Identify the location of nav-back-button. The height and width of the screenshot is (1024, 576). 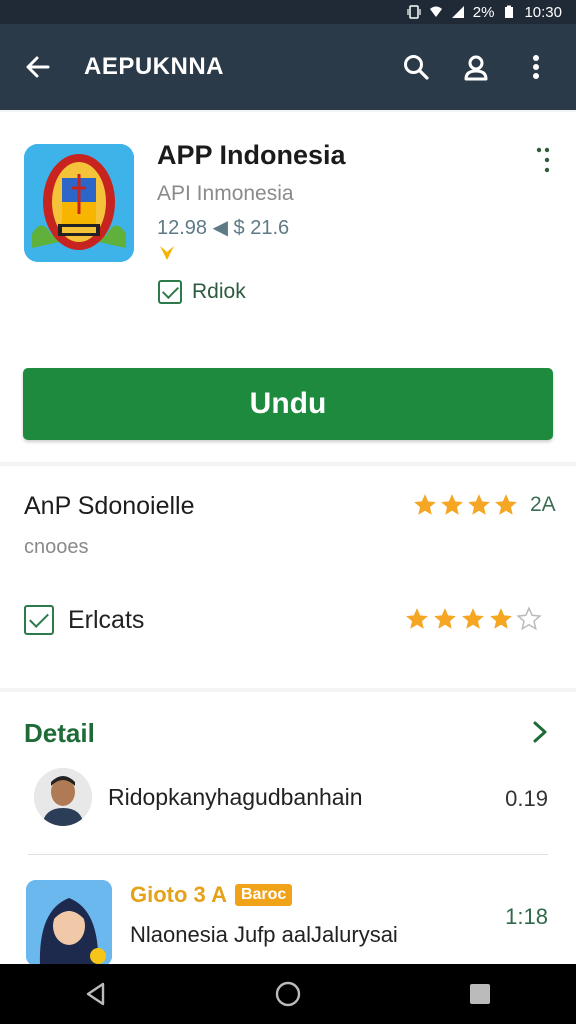
(96, 994).